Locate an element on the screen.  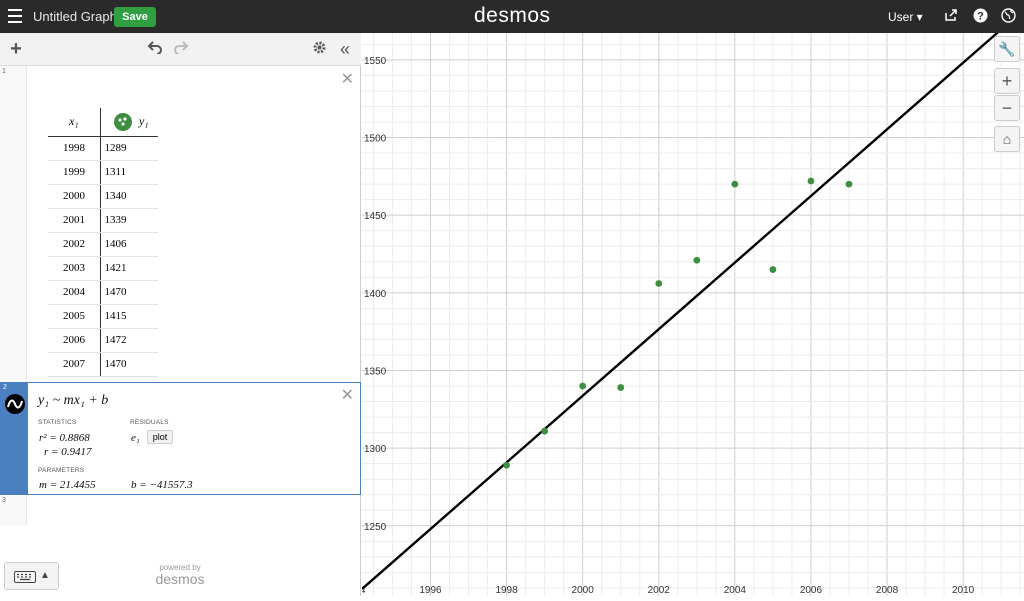
table-row: 1999 1311 is located at coordinates (103, 172).